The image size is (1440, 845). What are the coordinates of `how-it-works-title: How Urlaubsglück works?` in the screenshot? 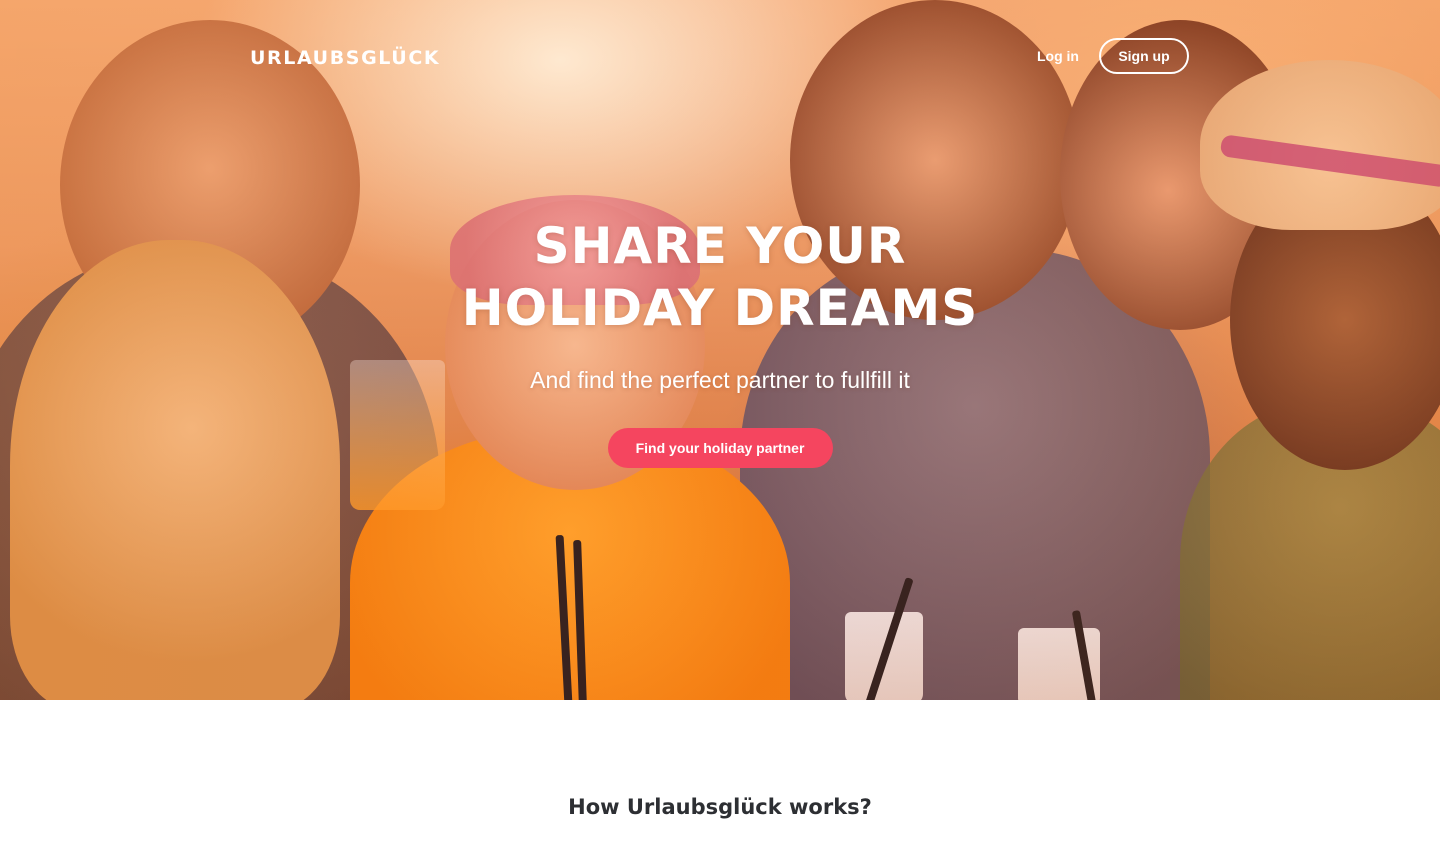 It's located at (720, 807).